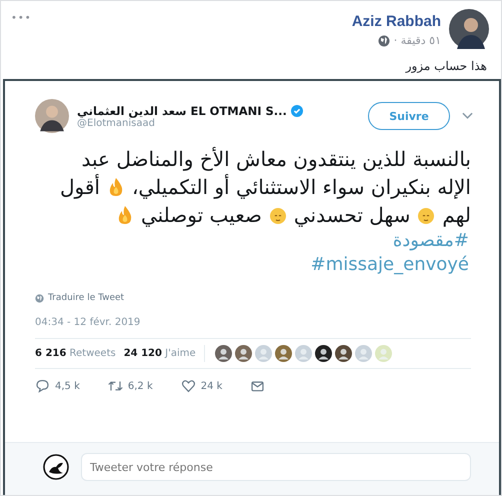  I want to click on comment-icon, so click(42, 386).